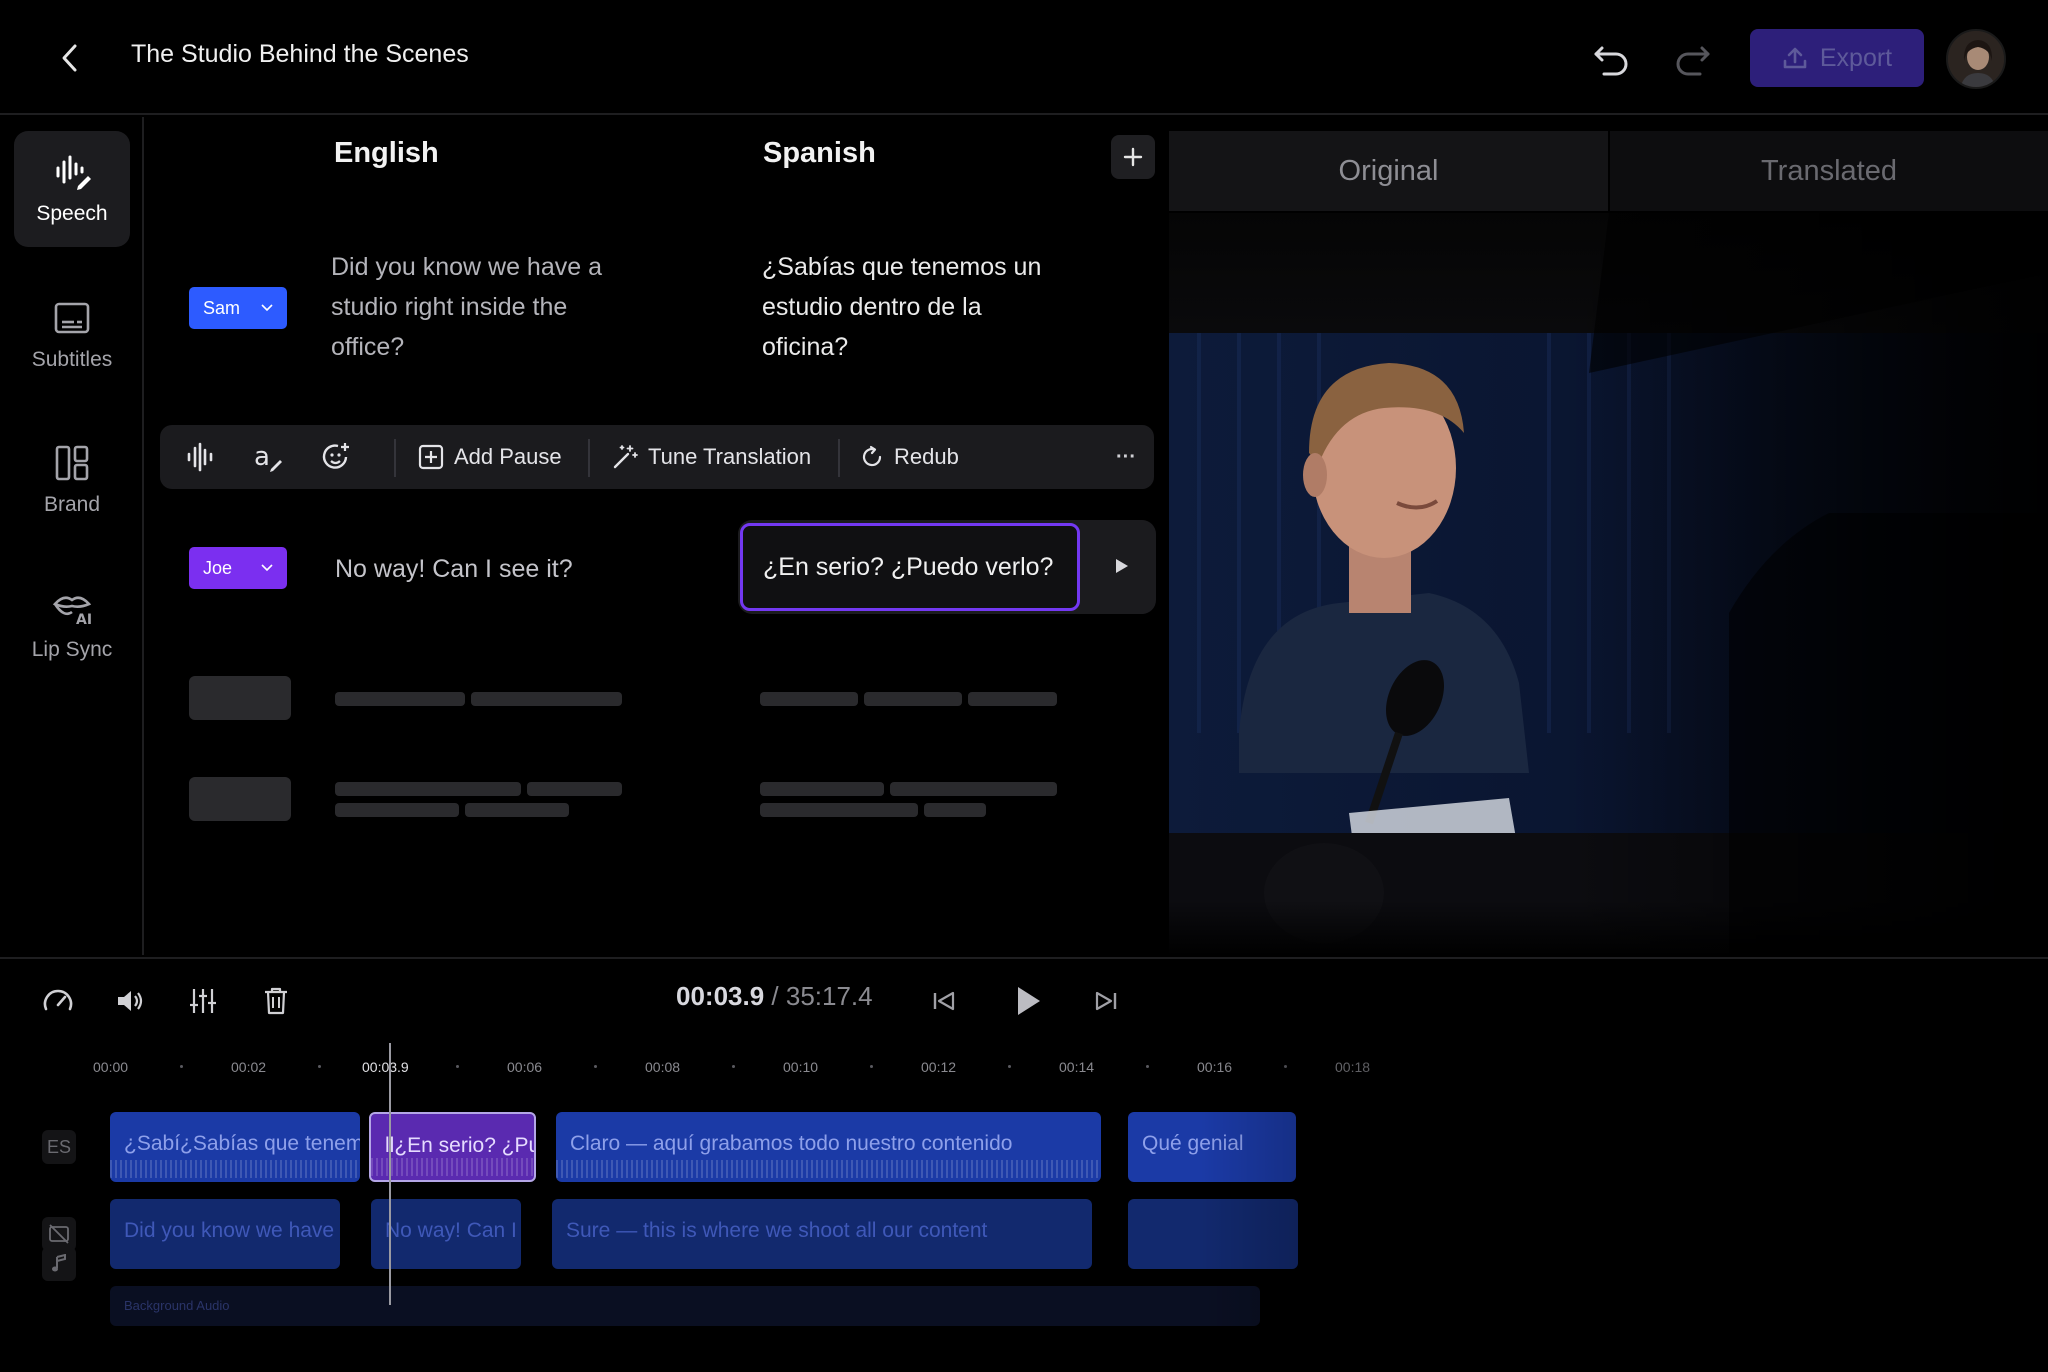  I want to click on volume-icon, so click(130, 1001).